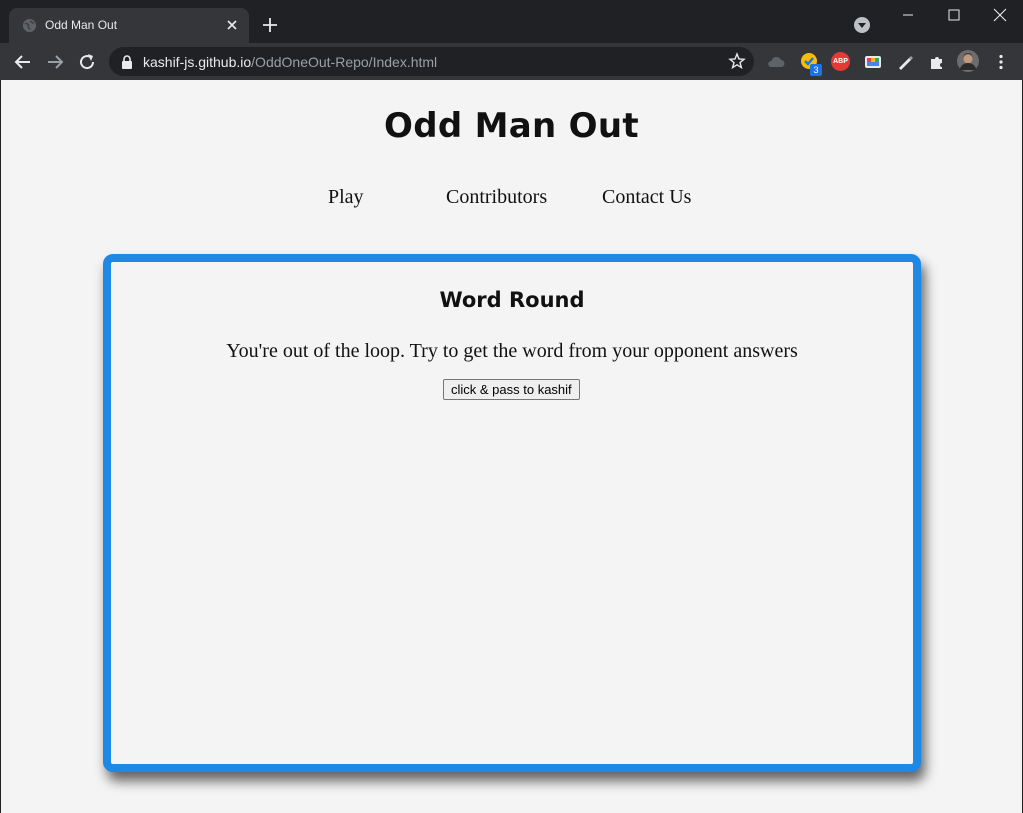 The image size is (1023, 813). What do you see at coordinates (232, 25) in the screenshot?
I see `close-tab-icon` at bounding box center [232, 25].